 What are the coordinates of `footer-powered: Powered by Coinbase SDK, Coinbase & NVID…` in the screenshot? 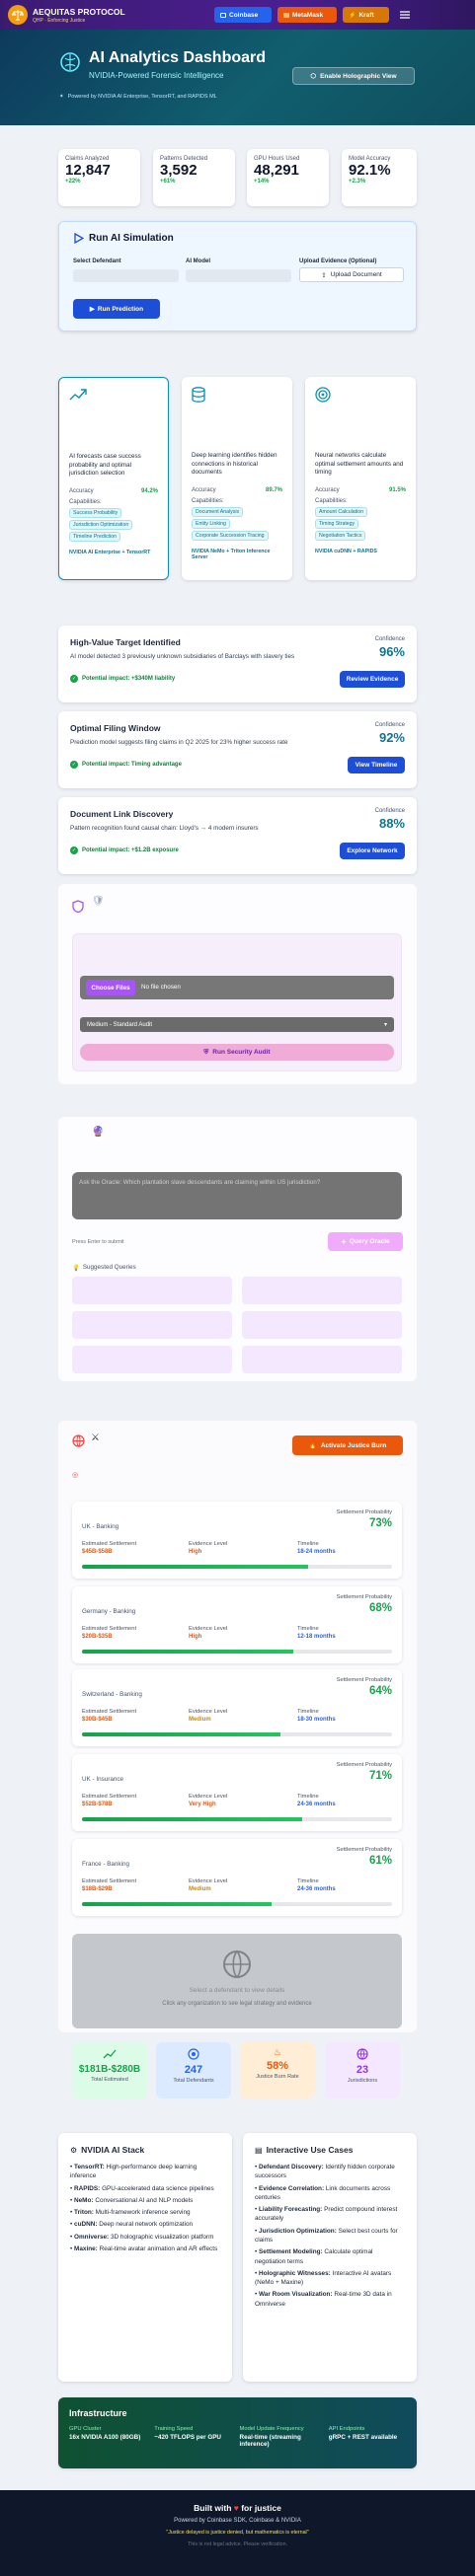 It's located at (237, 2521).